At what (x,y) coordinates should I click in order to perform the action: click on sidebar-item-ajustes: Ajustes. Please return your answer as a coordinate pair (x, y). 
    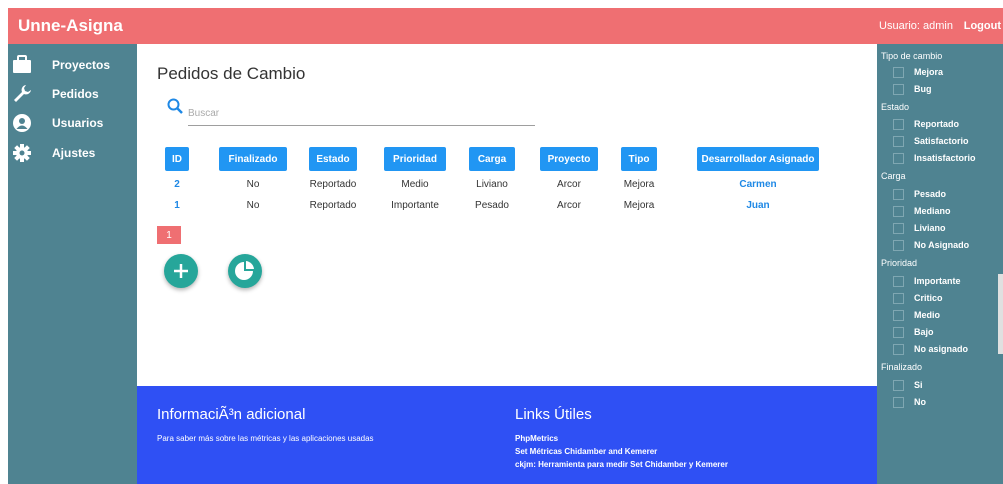
    Looking at the image, I should click on (72, 154).